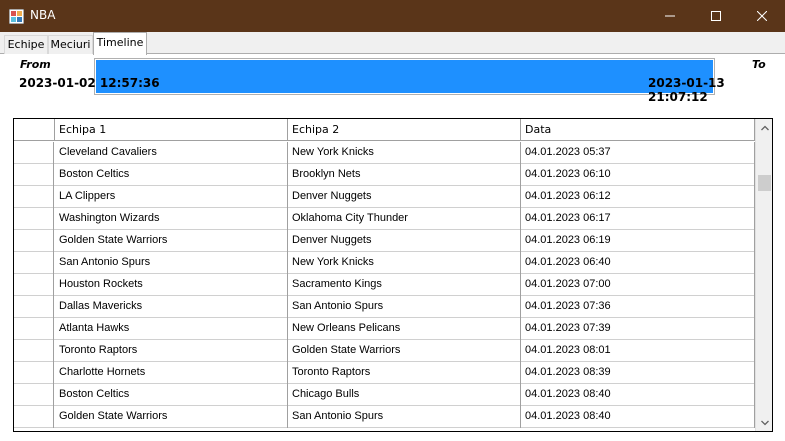  I want to click on close-button, so click(762, 16).